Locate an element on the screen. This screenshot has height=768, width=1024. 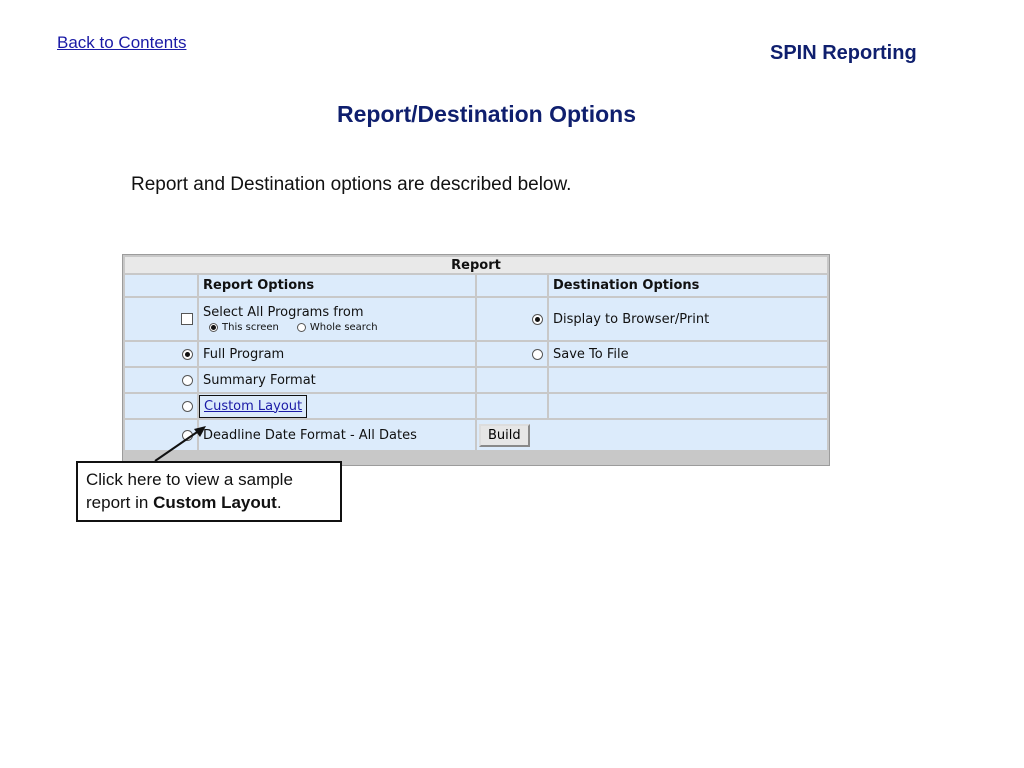
full-program-radio is located at coordinates (187, 354).